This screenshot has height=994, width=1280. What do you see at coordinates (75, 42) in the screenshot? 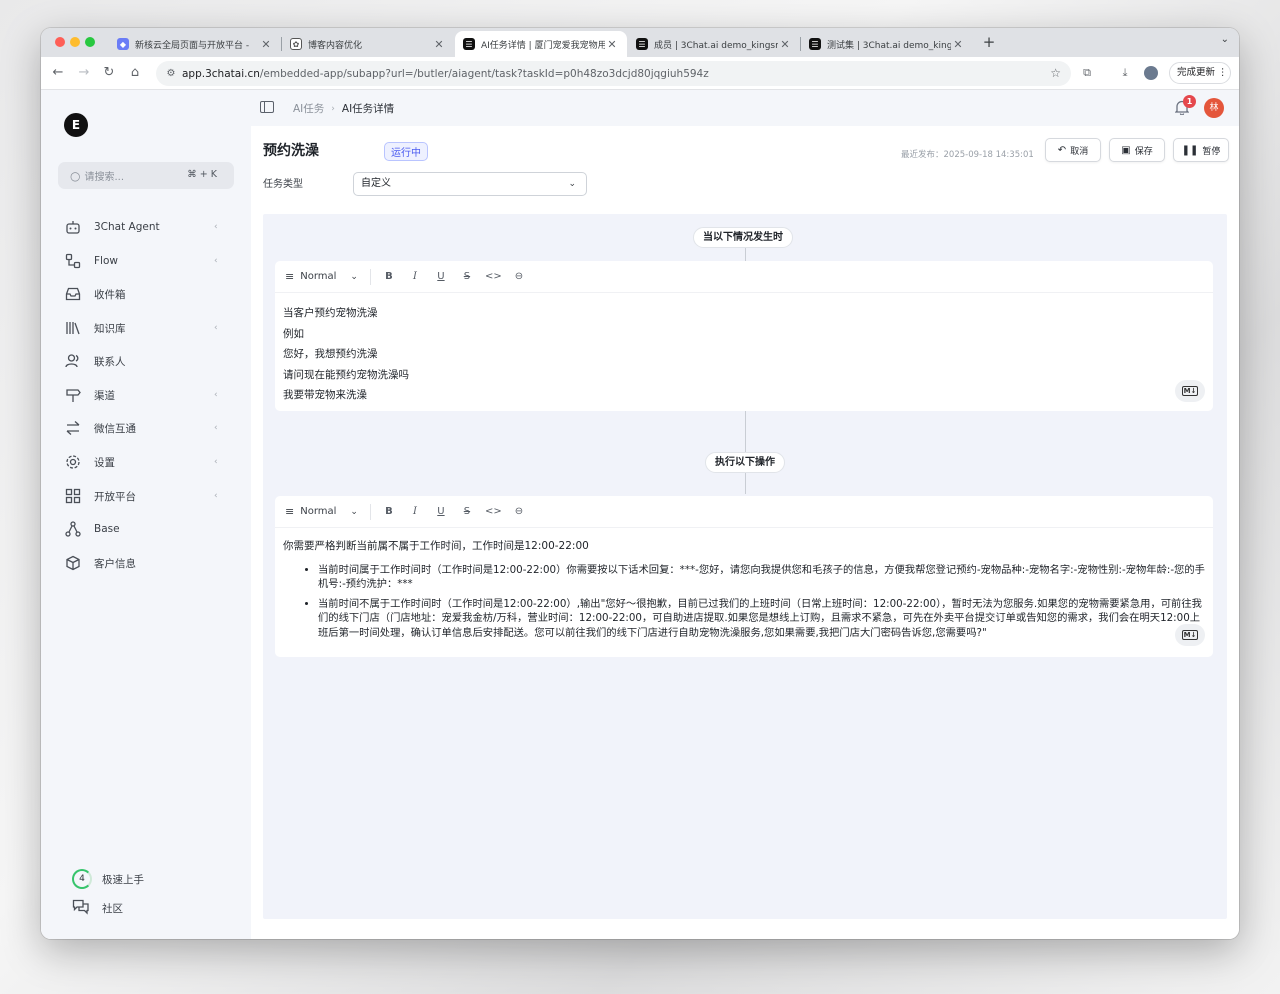
I see `minimize-window-button` at bounding box center [75, 42].